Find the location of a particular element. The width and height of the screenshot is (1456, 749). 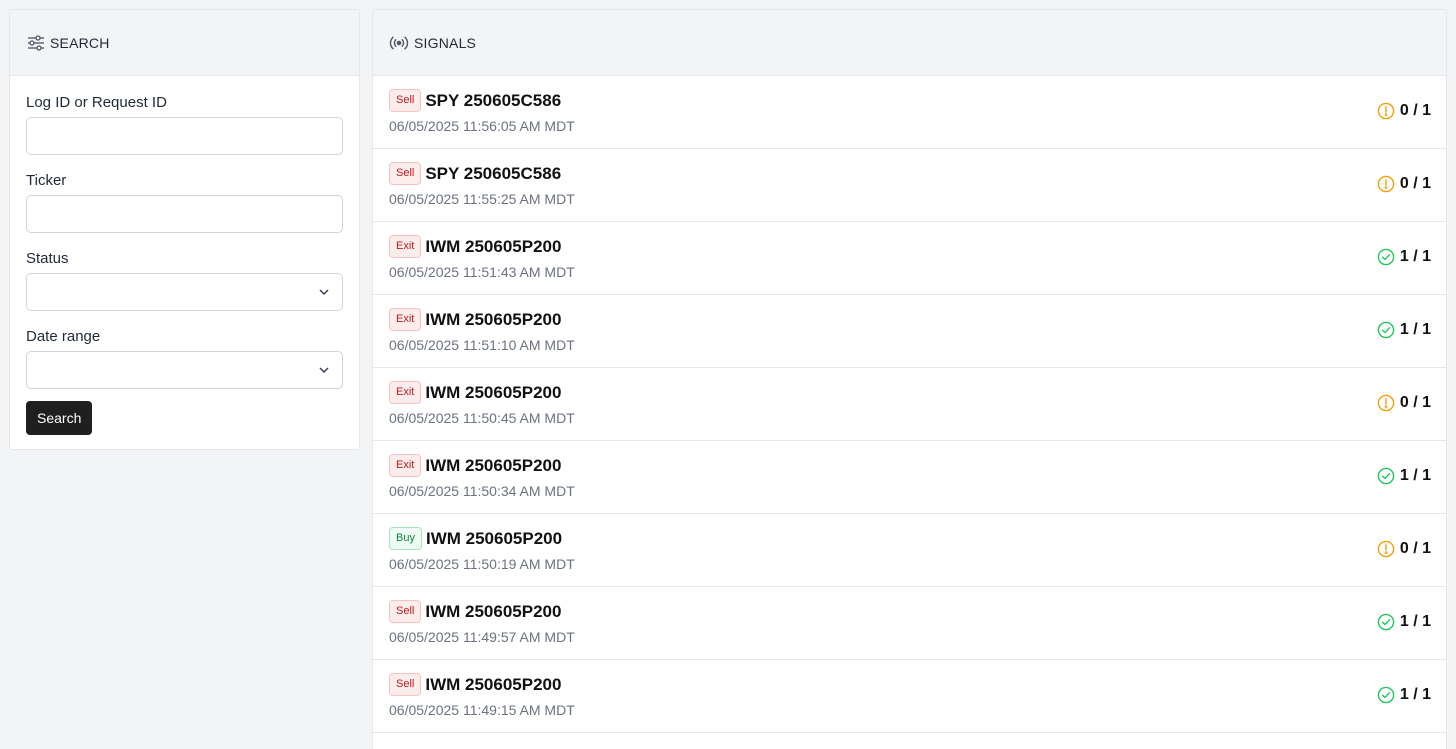

ticker-label: Ticker is located at coordinates (46, 180).